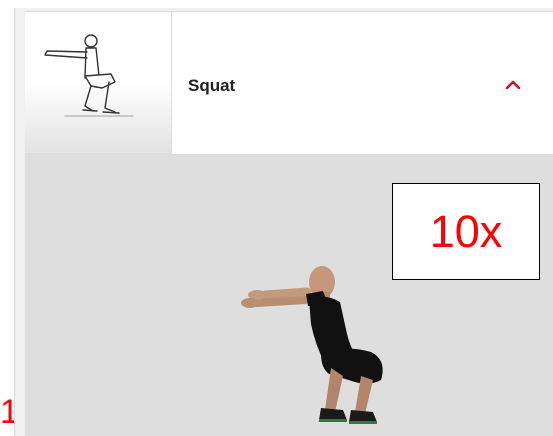 This screenshot has height=436, width=553. What do you see at coordinates (212, 85) in the screenshot?
I see `exercise-title: Squat` at bounding box center [212, 85].